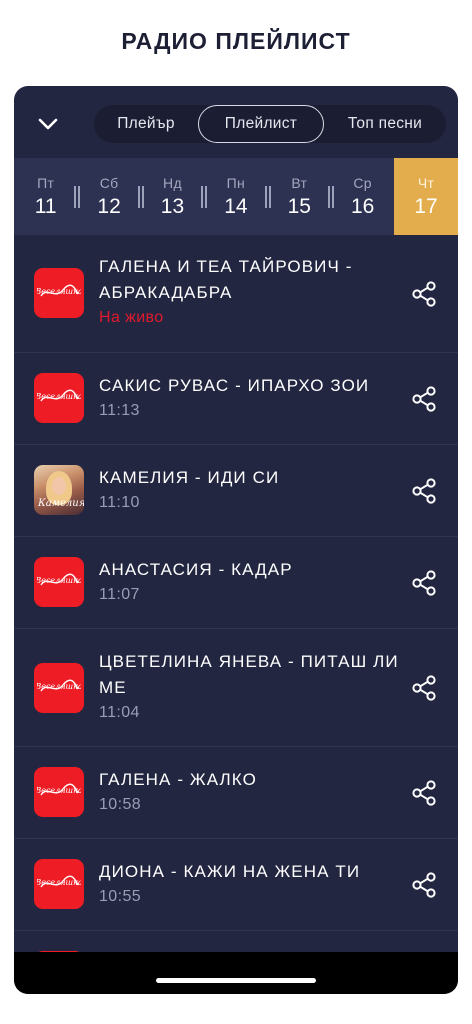 Image resolution: width=472 pixels, height=1024 pixels. Describe the element at coordinates (249, 790) in the screenshot. I see `song-info: ГАЛЕНА - ЖАЛКО 10:58` at that location.